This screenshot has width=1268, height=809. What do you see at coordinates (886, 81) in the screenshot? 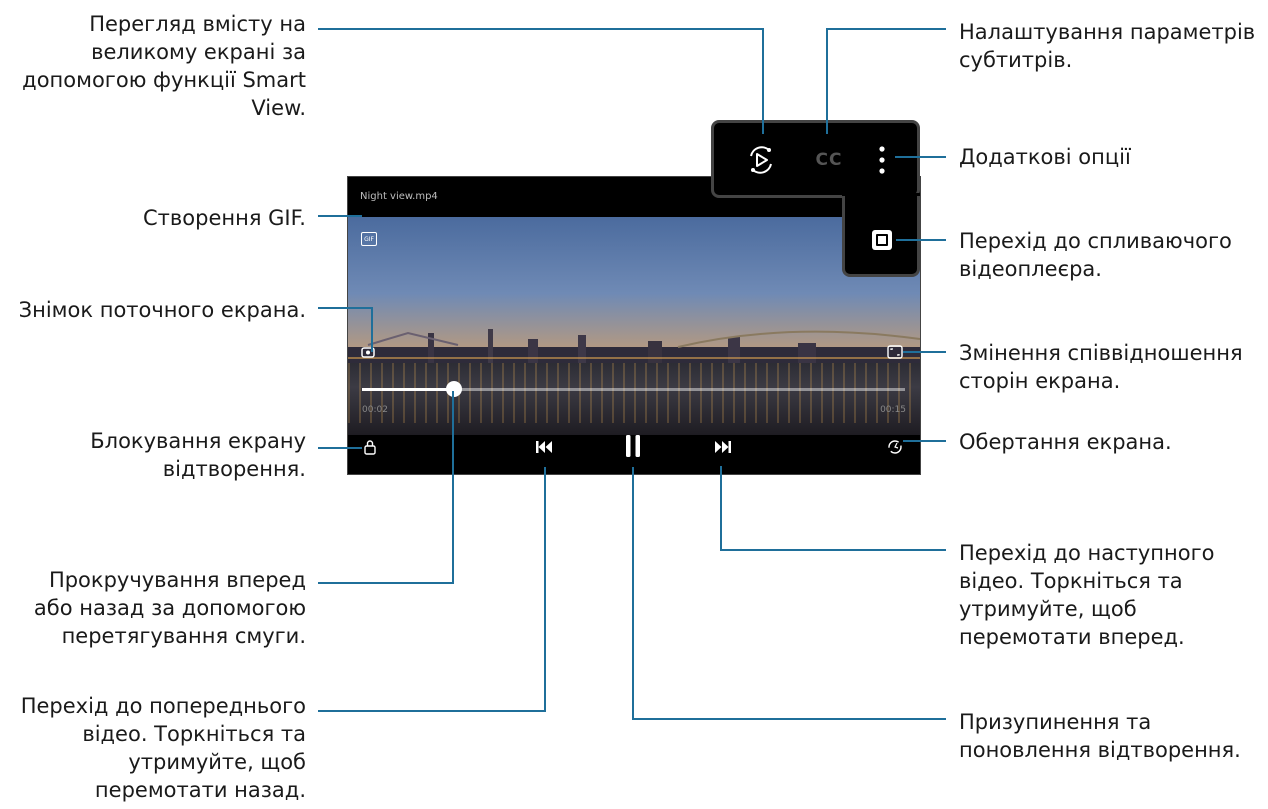
I see `leader-subtitles` at bounding box center [886, 81].